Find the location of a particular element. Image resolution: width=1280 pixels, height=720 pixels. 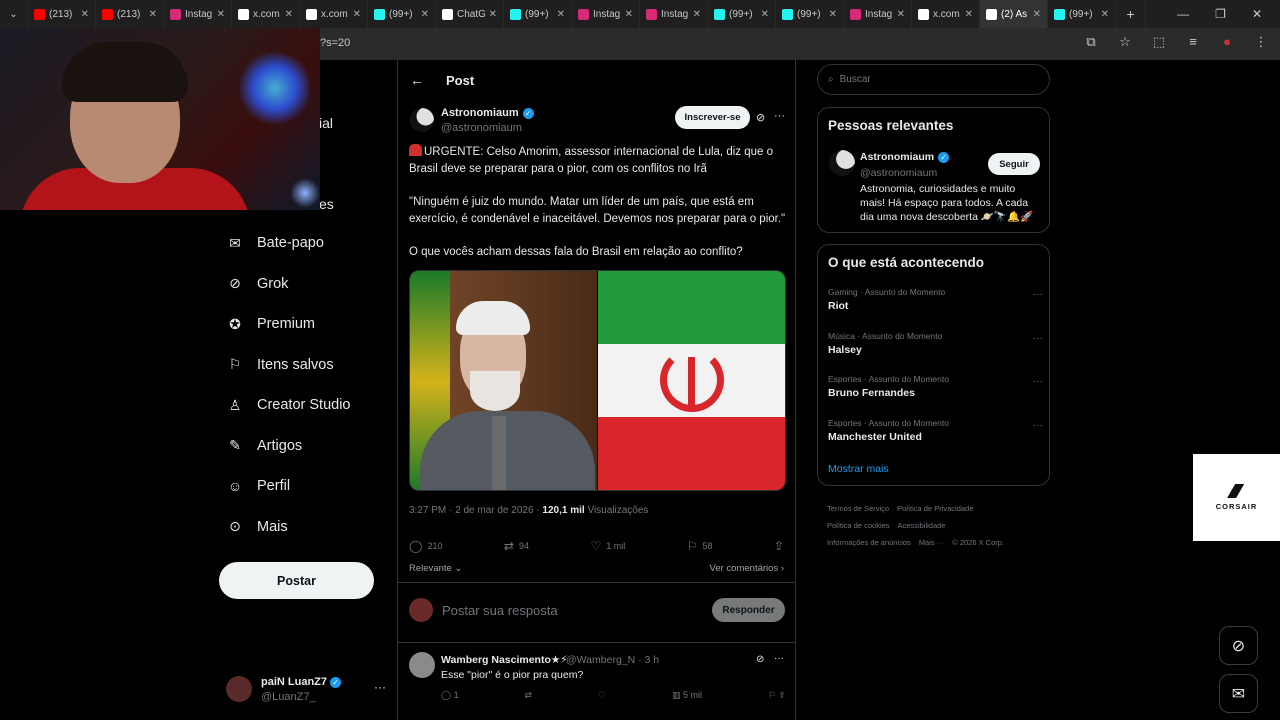

sidebar-item-creator-studio: ♙ Creator Studio is located at coordinates (289, 405).